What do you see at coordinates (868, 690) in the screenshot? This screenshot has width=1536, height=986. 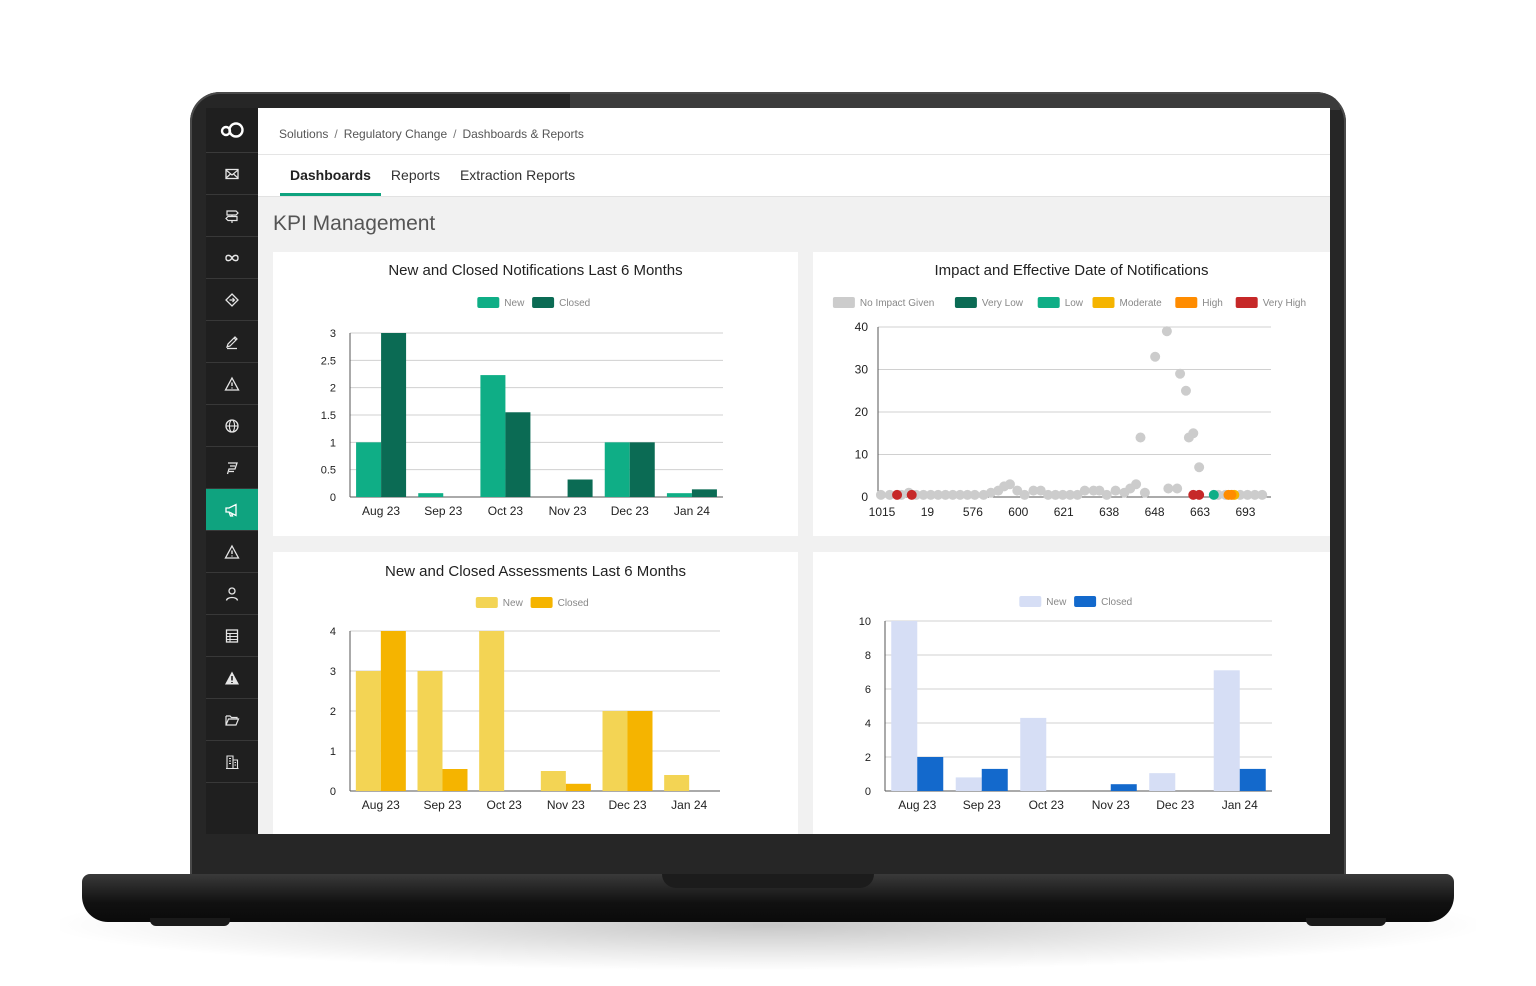 I see `y-tick-label: 6` at bounding box center [868, 690].